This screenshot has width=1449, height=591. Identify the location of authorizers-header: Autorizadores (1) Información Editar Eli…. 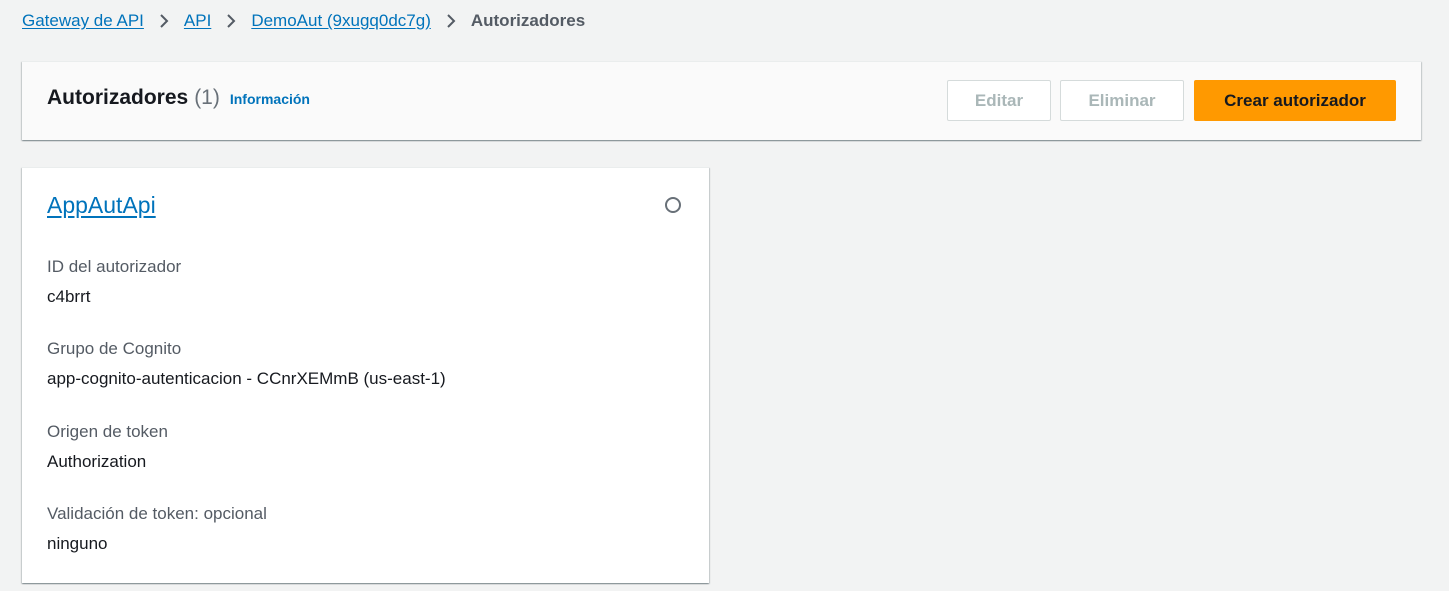
(721, 100).